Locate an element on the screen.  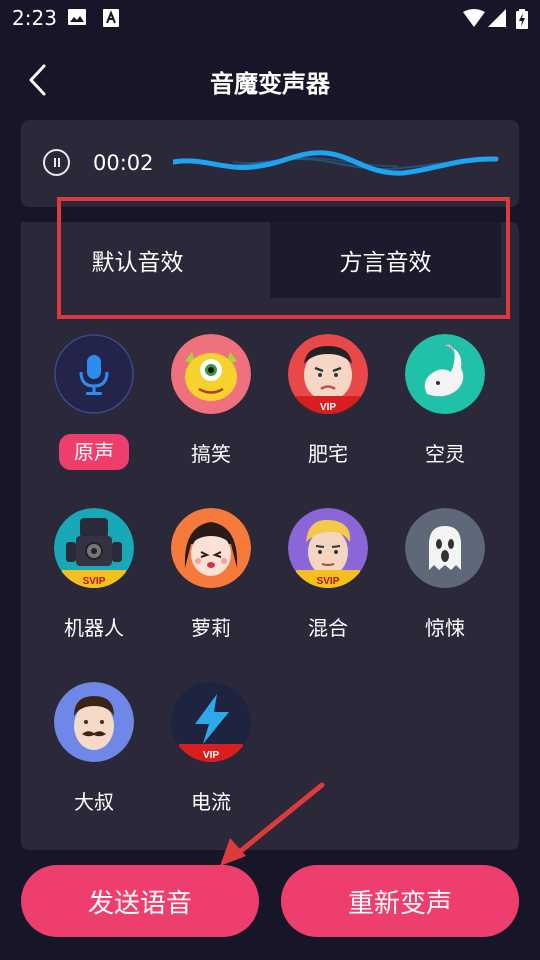
fat-man-icon: VIP is located at coordinates (328, 374).